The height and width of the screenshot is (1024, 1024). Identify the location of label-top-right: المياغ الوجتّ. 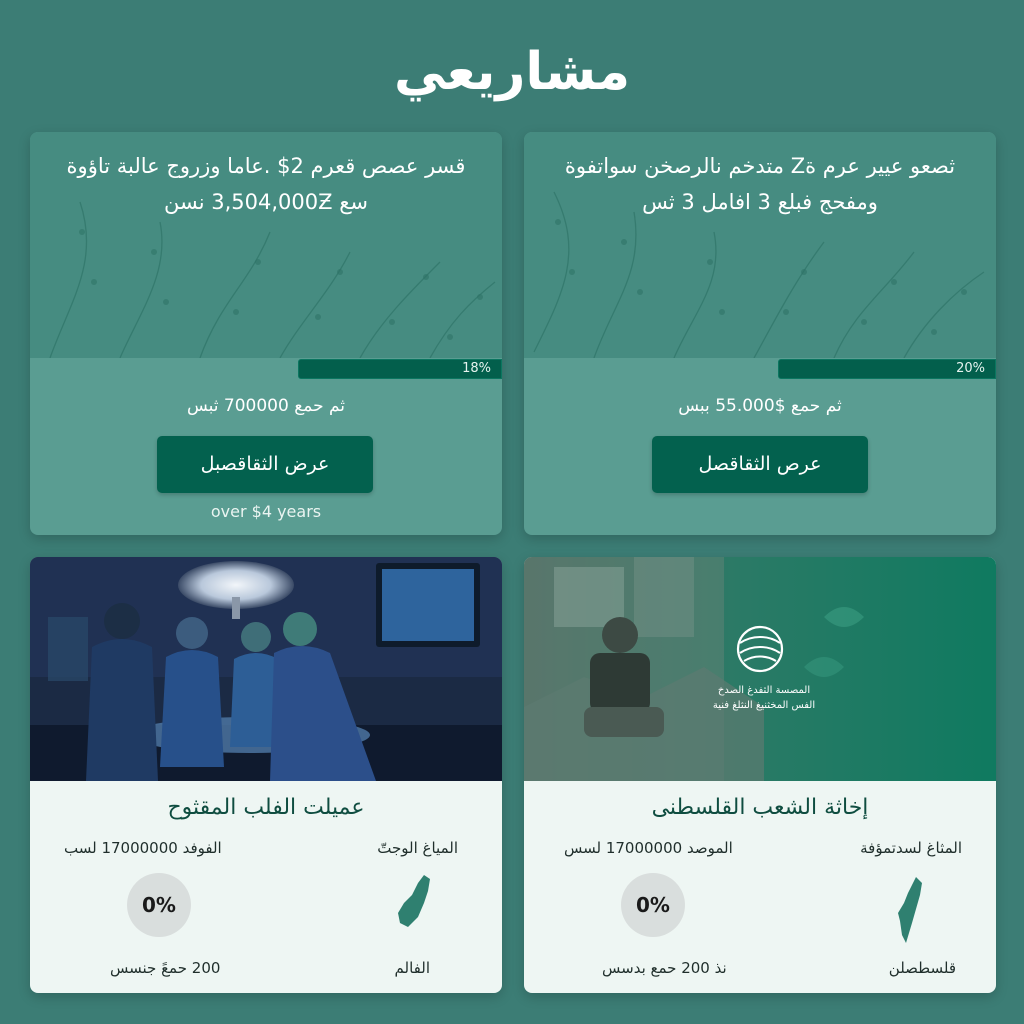
(417, 848).